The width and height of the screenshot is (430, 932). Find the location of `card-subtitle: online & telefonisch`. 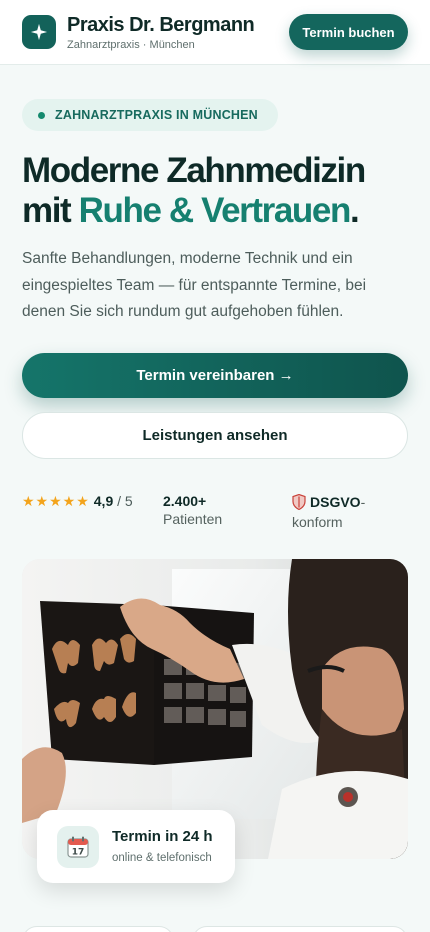

card-subtitle: online & telefonisch is located at coordinates (162, 858).